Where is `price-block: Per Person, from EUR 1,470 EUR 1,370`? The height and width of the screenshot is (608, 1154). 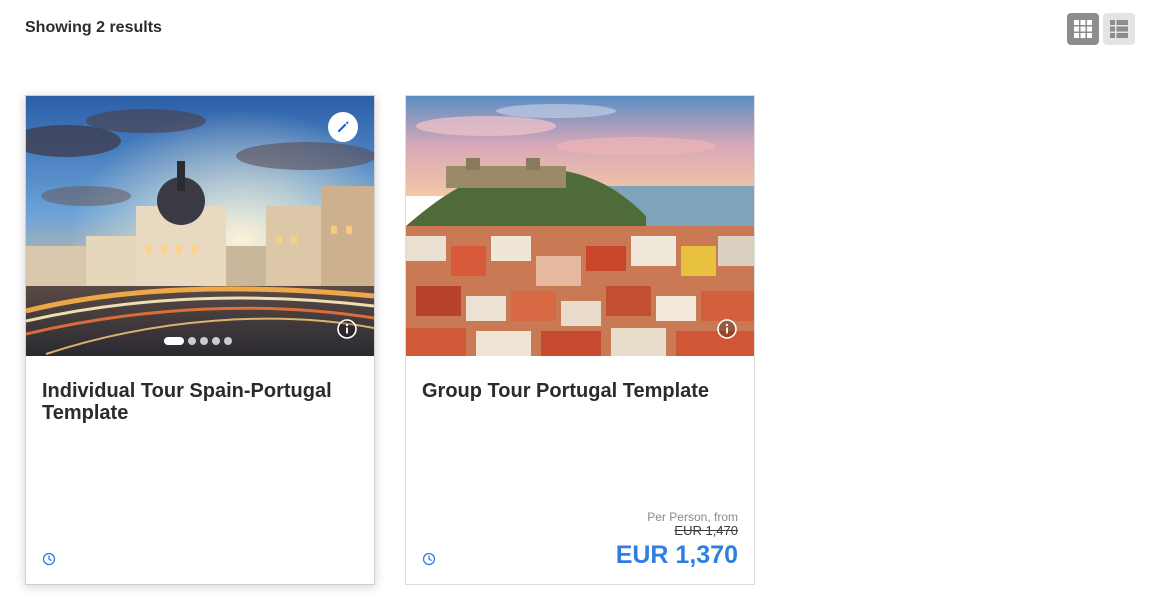 price-block: Per Person, from EUR 1,470 EUR 1,370 is located at coordinates (677, 540).